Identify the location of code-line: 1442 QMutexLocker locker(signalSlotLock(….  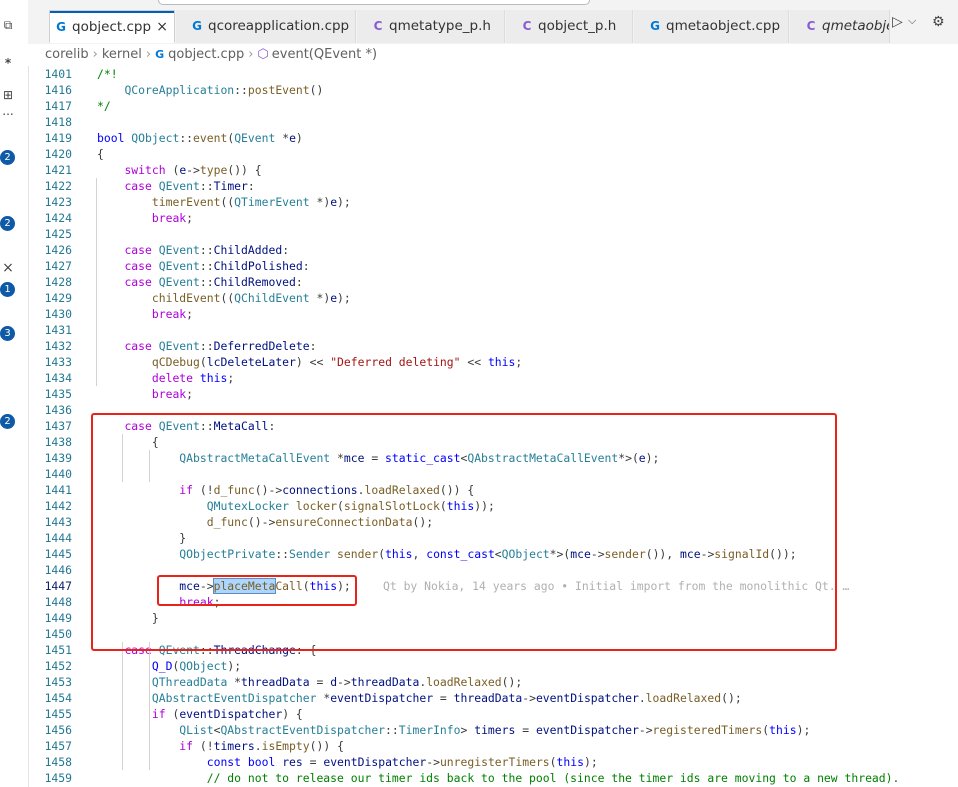
(493, 506).